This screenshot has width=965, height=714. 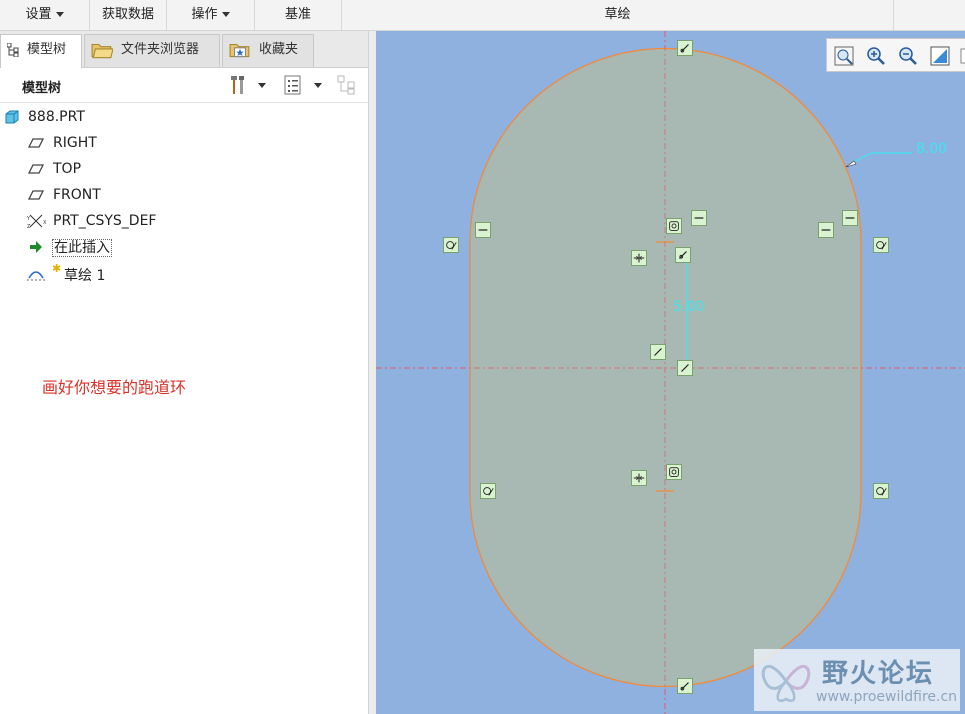 I want to click on tree-item-label: FRONT, so click(x=77, y=195).